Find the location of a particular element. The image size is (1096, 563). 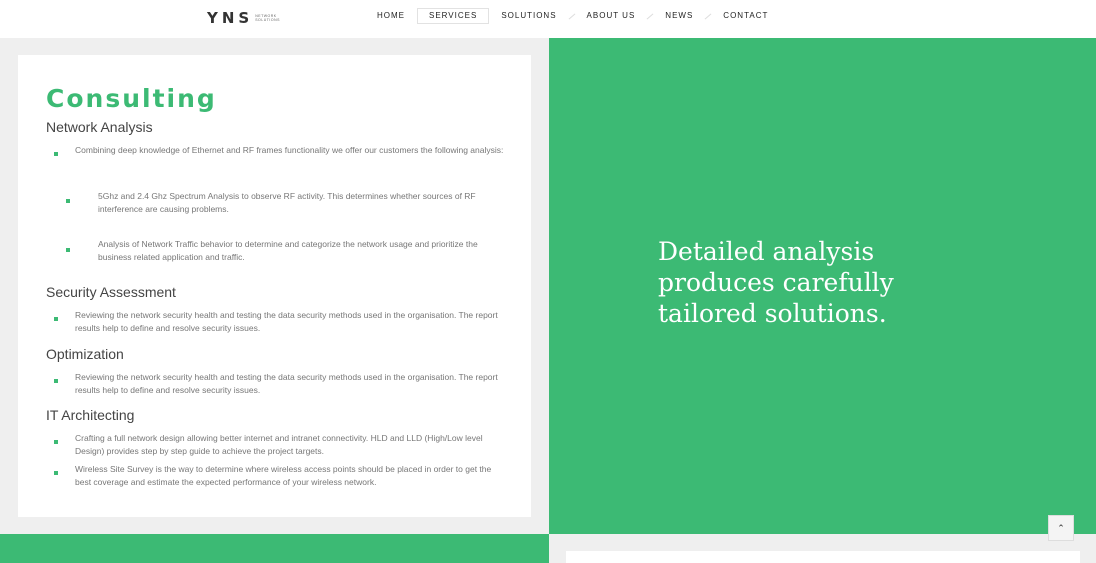

company-logo: YNS NETWORK SOLUTIONS is located at coordinates (243, 18).